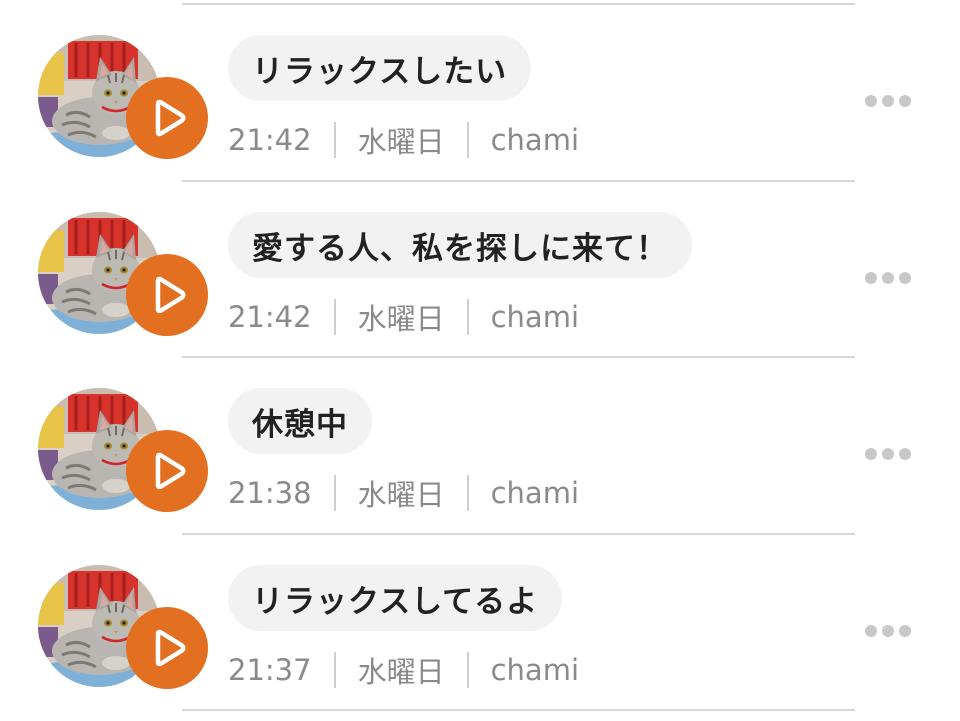  I want to click on message-time: 21:37, so click(270, 670).